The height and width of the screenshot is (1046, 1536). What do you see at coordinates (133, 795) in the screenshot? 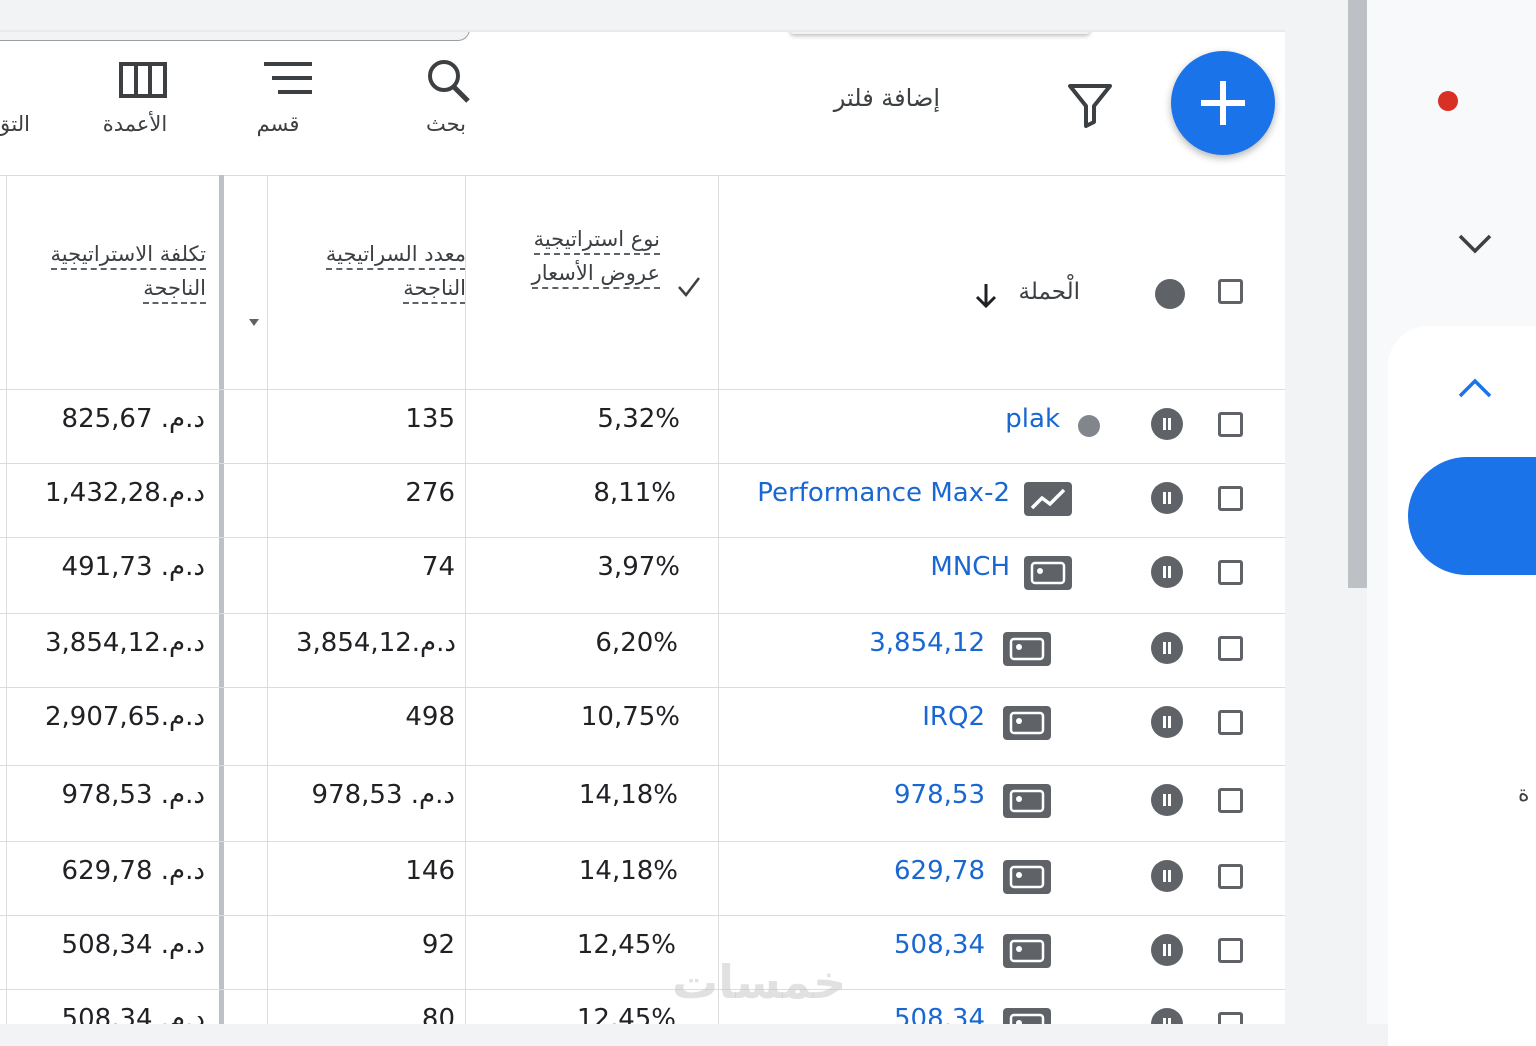
I see `cost-value: 978,53 د.م.‏` at bounding box center [133, 795].